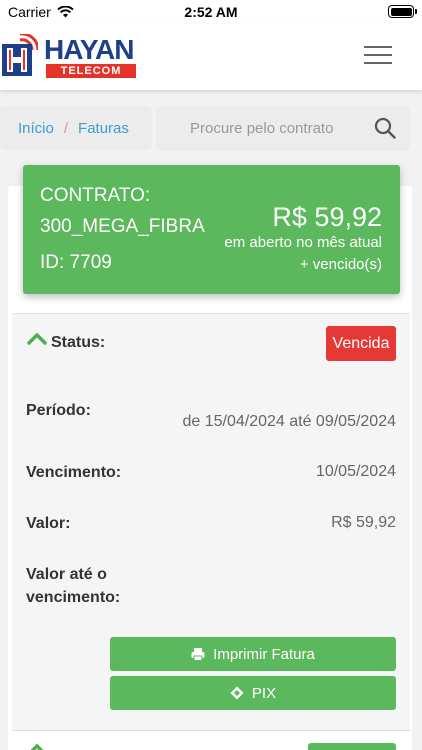  I want to click on contract-id: ID: 7709, so click(76, 262).